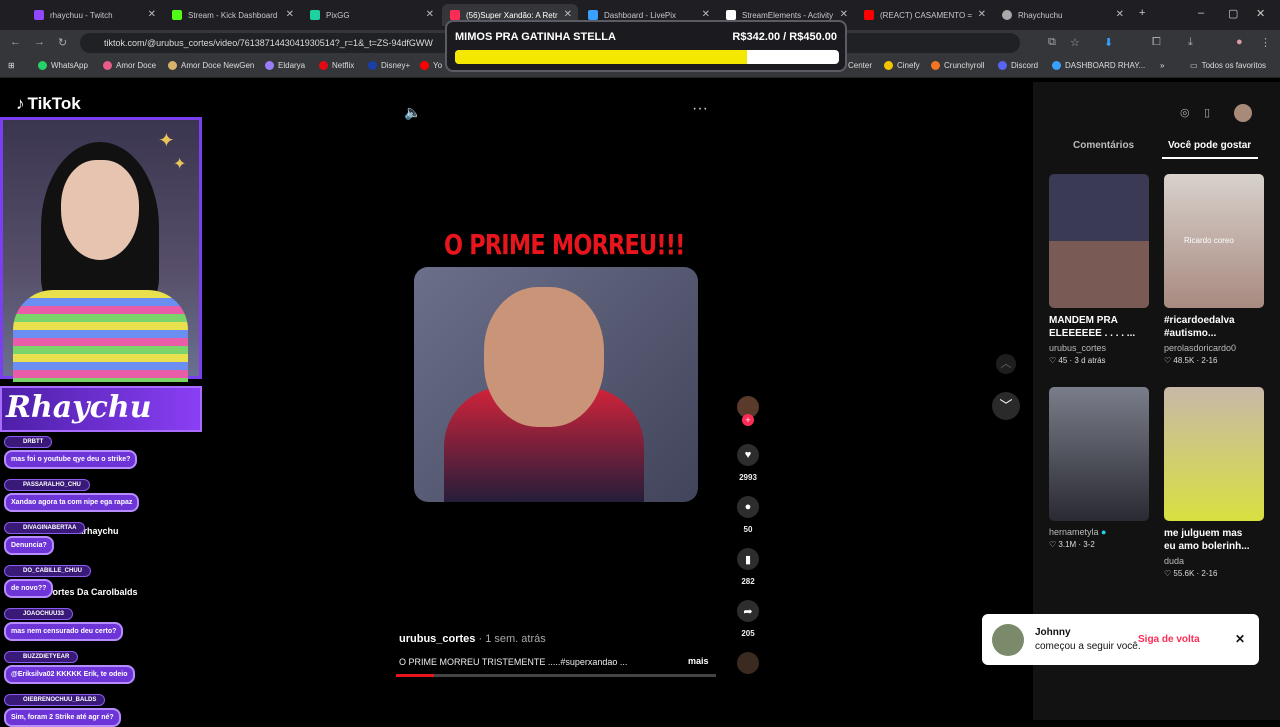 The width and height of the screenshot is (1280, 727). What do you see at coordinates (1185, 112) in the screenshot?
I see `compass-icon: ◎` at bounding box center [1185, 112].